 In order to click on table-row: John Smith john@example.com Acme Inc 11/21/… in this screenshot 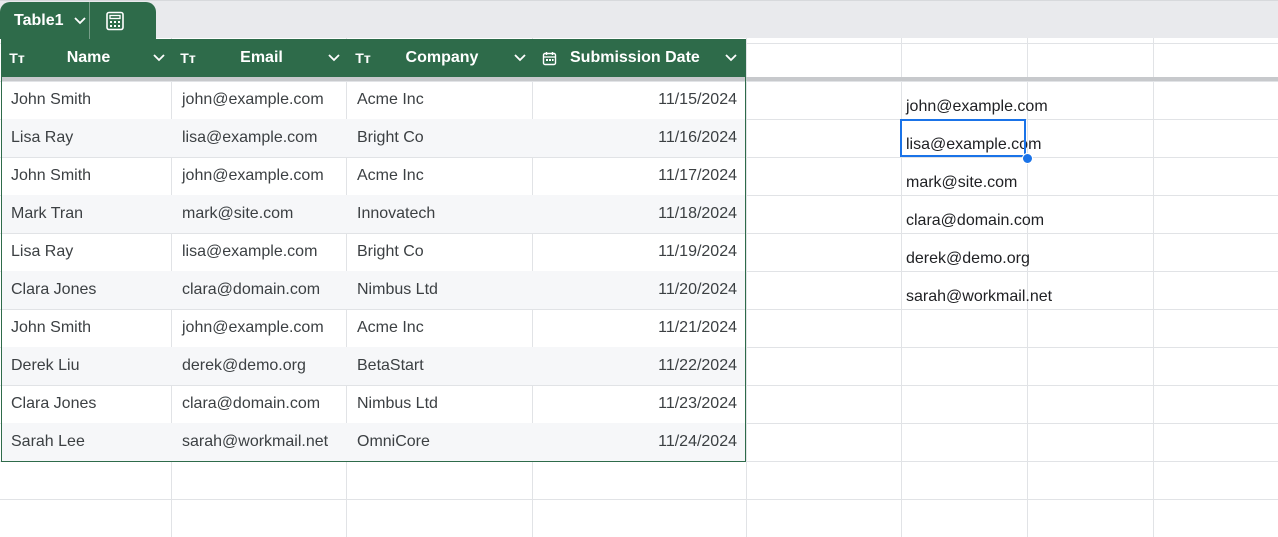, I will do `click(373, 328)`.